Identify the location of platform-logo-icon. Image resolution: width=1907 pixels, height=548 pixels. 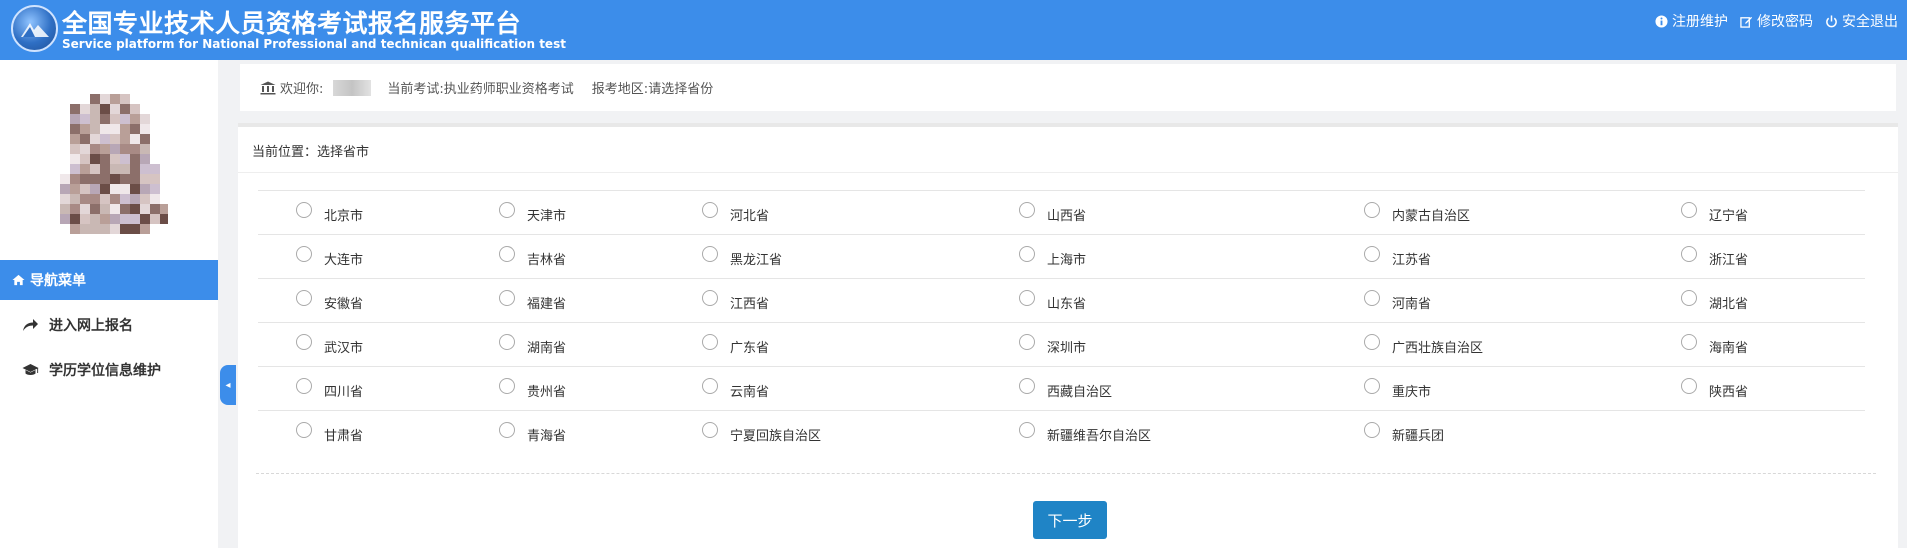
(34, 28).